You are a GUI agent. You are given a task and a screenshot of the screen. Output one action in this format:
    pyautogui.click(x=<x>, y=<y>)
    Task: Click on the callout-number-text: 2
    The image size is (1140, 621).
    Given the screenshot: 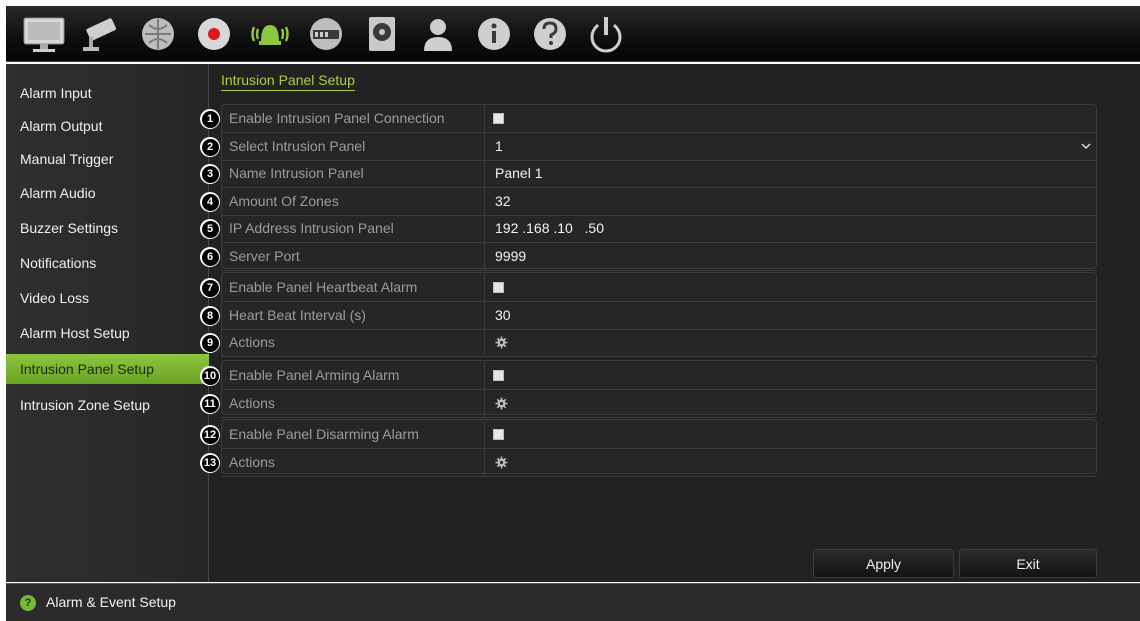 What is the action you would take?
    pyautogui.click(x=210, y=147)
    